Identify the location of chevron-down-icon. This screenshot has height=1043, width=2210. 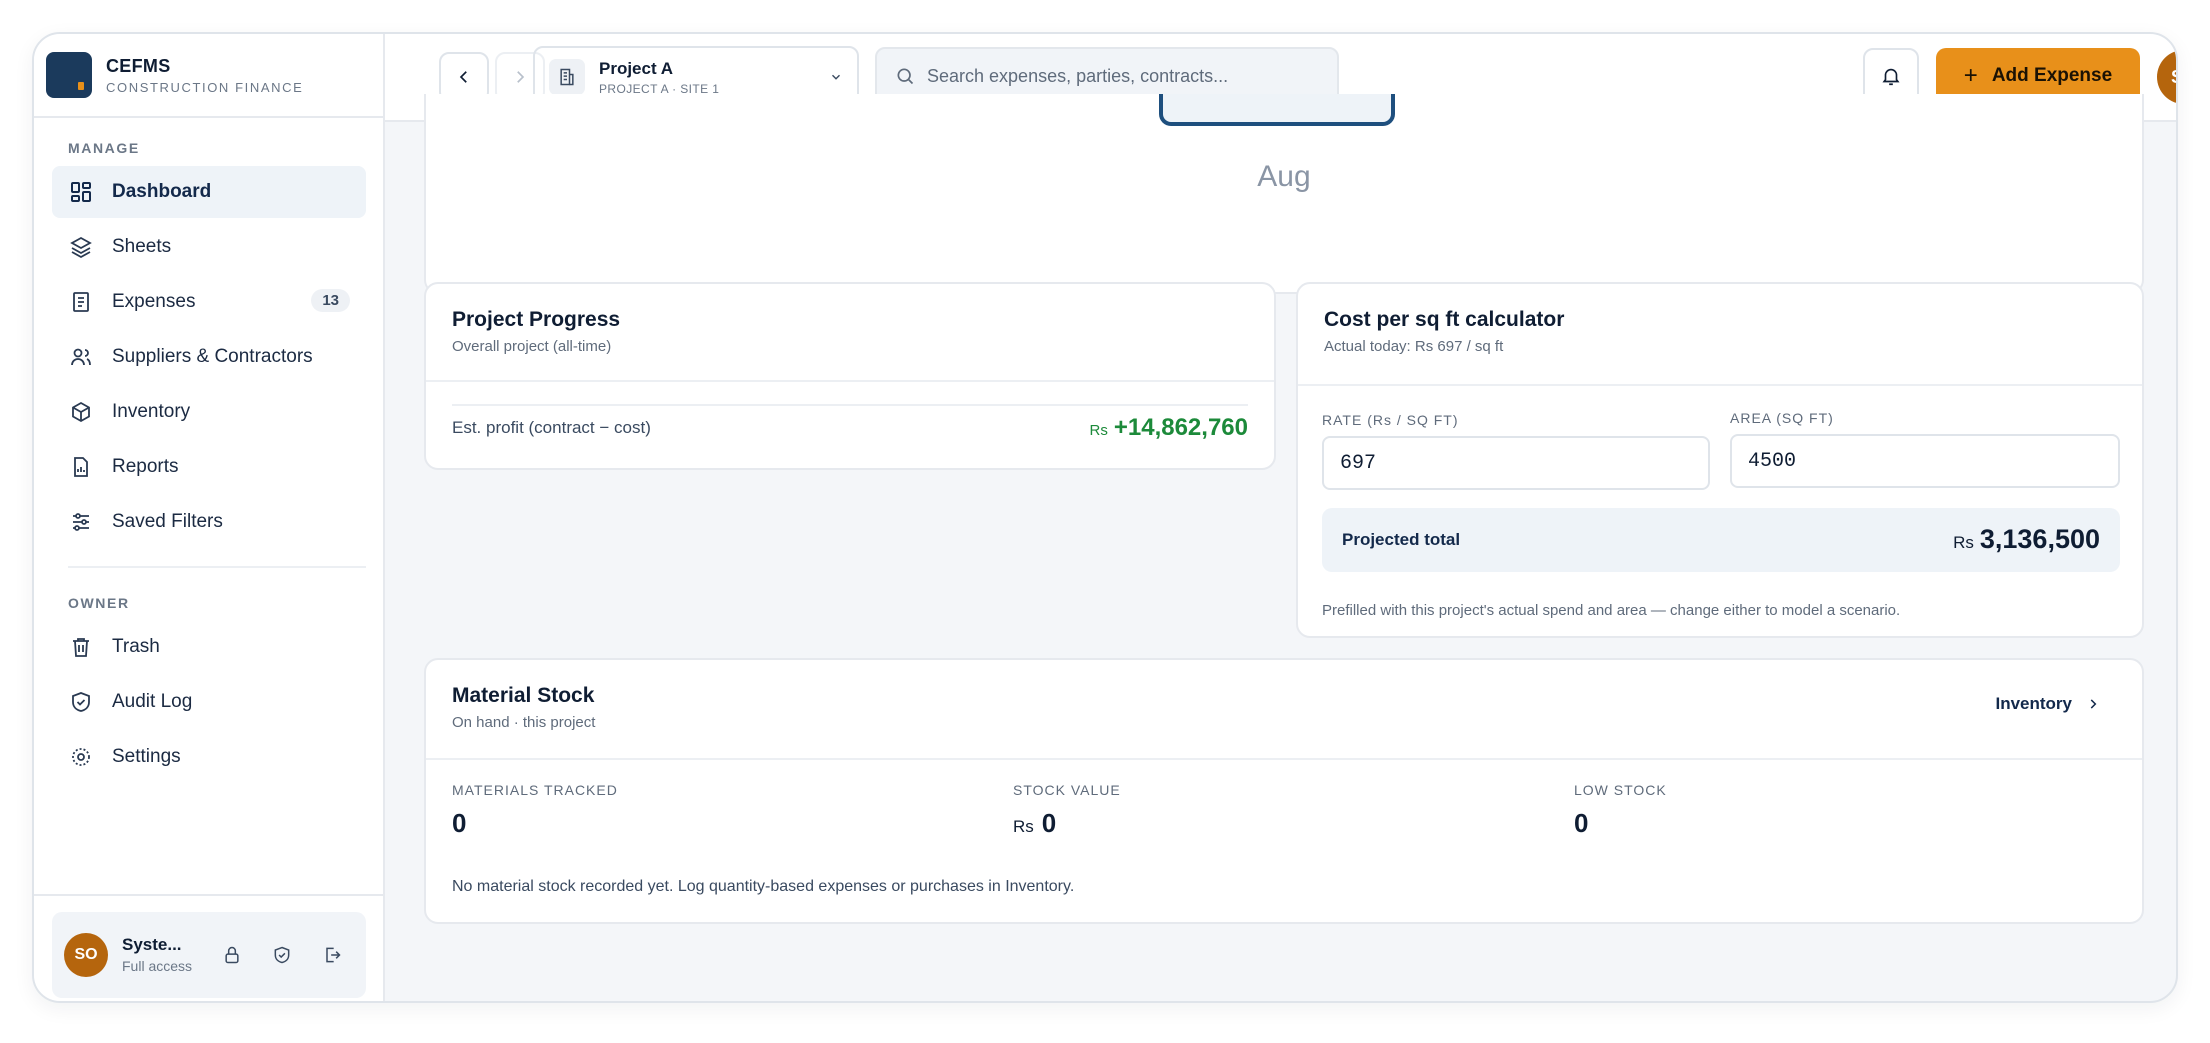
(836, 77).